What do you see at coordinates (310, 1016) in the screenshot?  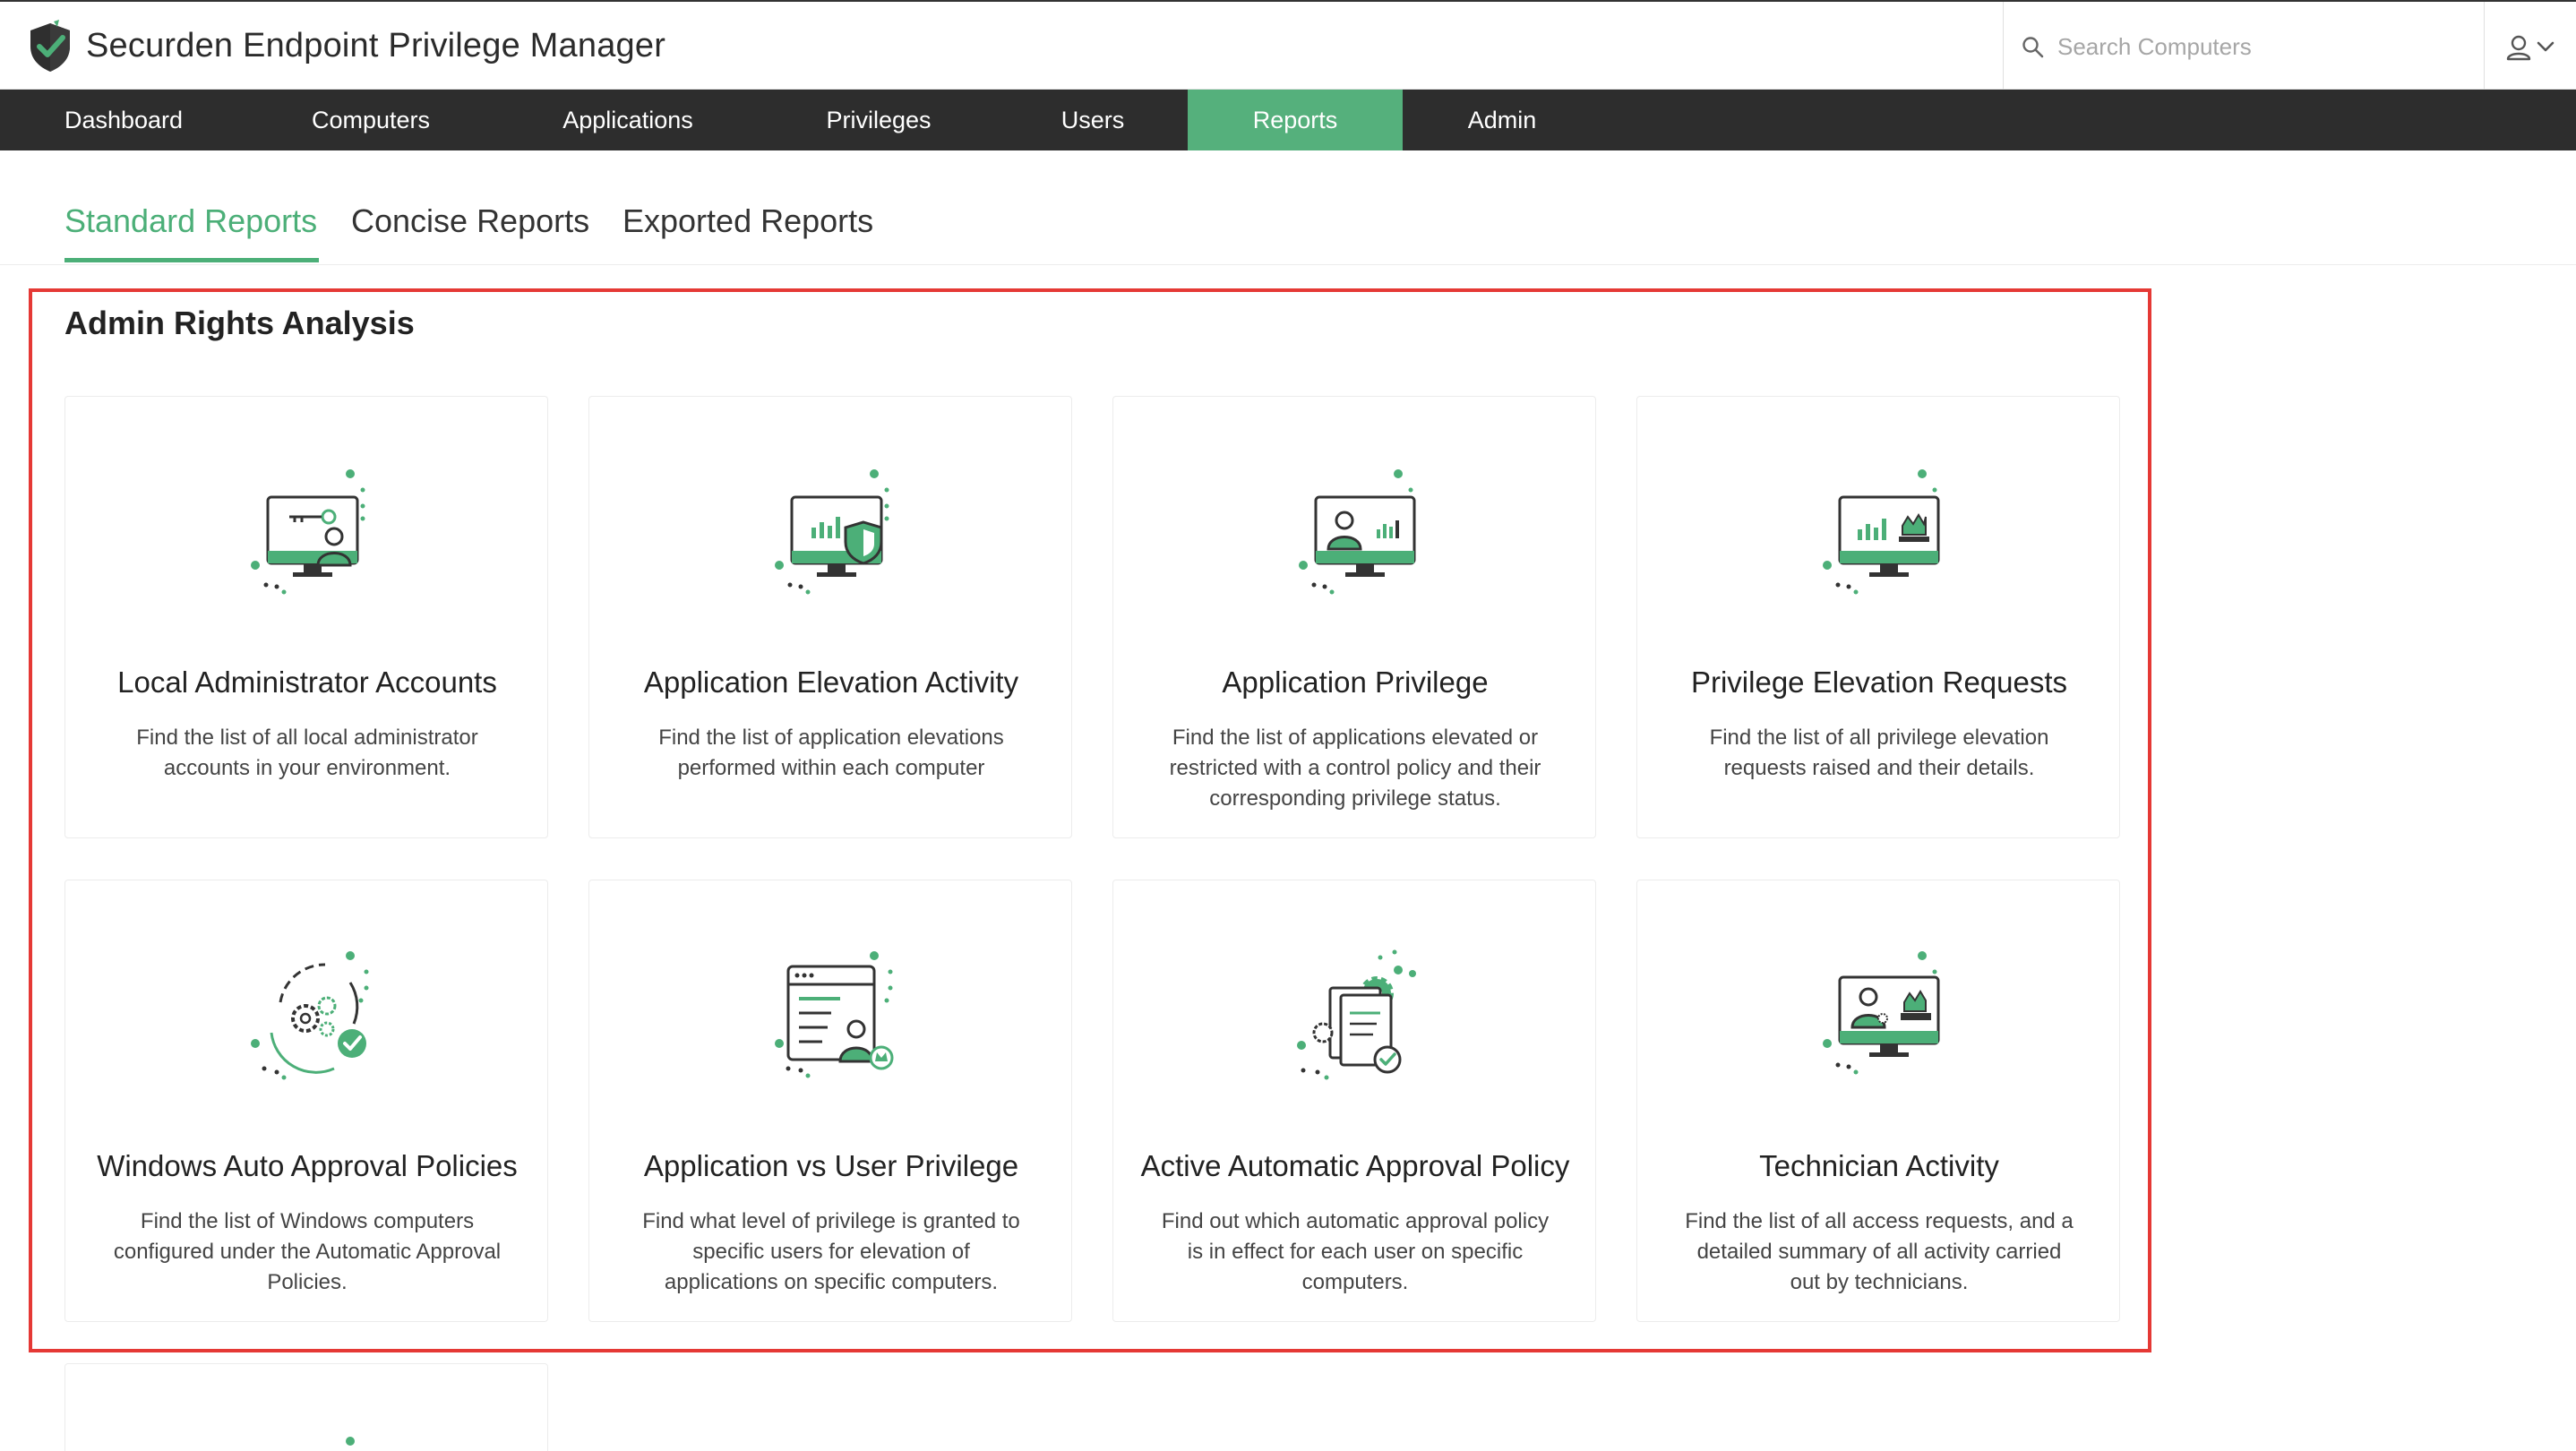 I see `gears-cycle-check-icon` at bounding box center [310, 1016].